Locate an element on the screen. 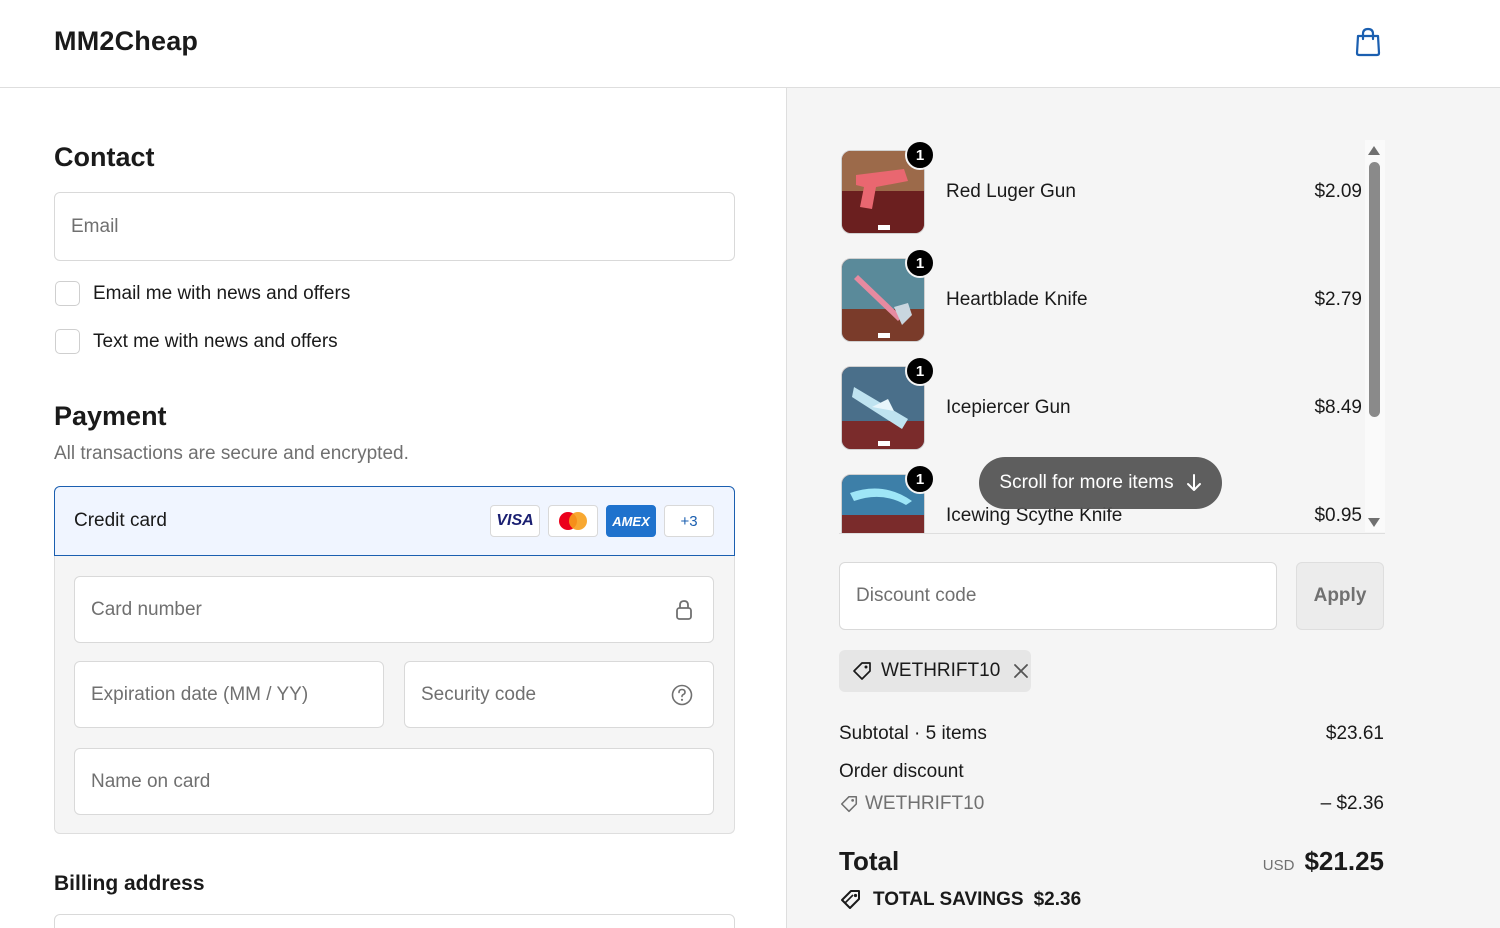 The height and width of the screenshot is (928, 1500). scroll-up-arrow-icon is located at coordinates (1374, 150).